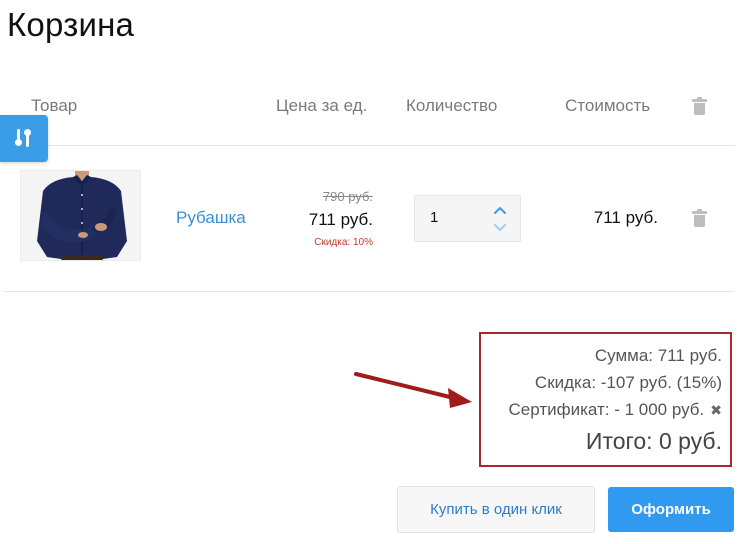  What do you see at coordinates (452, 105) in the screenshot?
I see `column-header-quantity: Количество` at bounding box center [452, 105].